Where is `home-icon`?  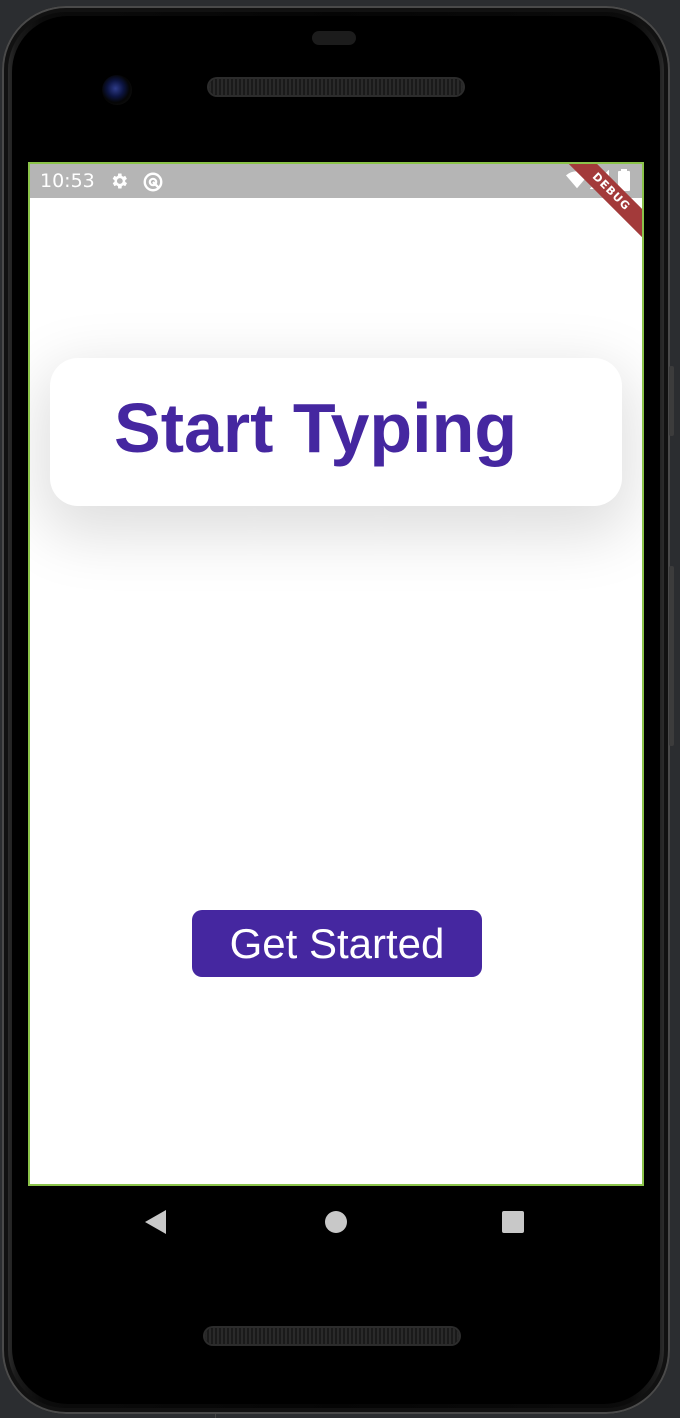 home-icon is located at coordinates (336, 1222).